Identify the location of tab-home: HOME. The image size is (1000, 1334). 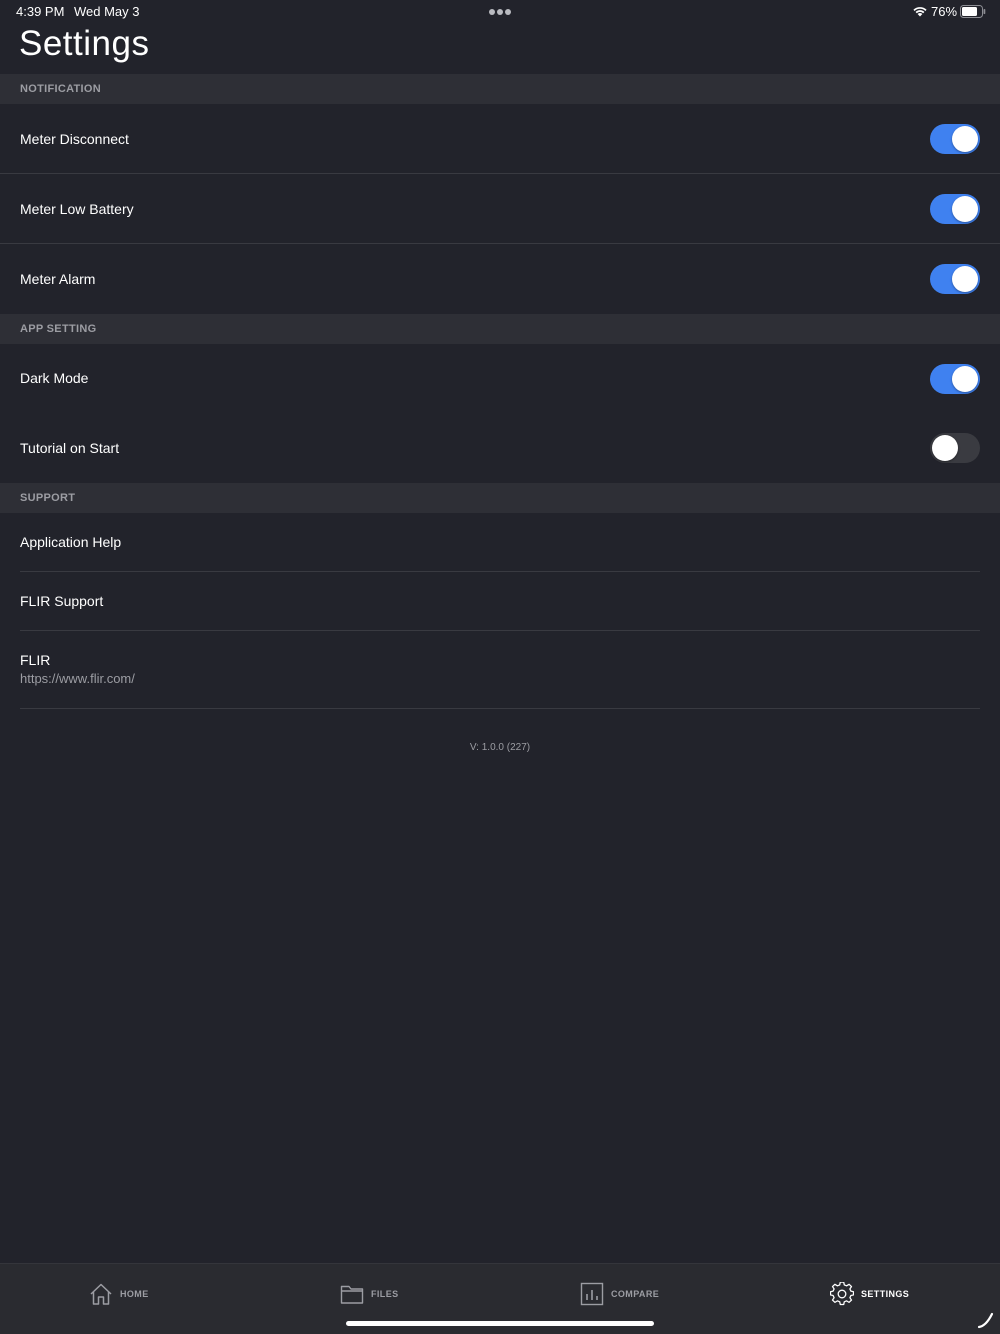
(119, 1294).